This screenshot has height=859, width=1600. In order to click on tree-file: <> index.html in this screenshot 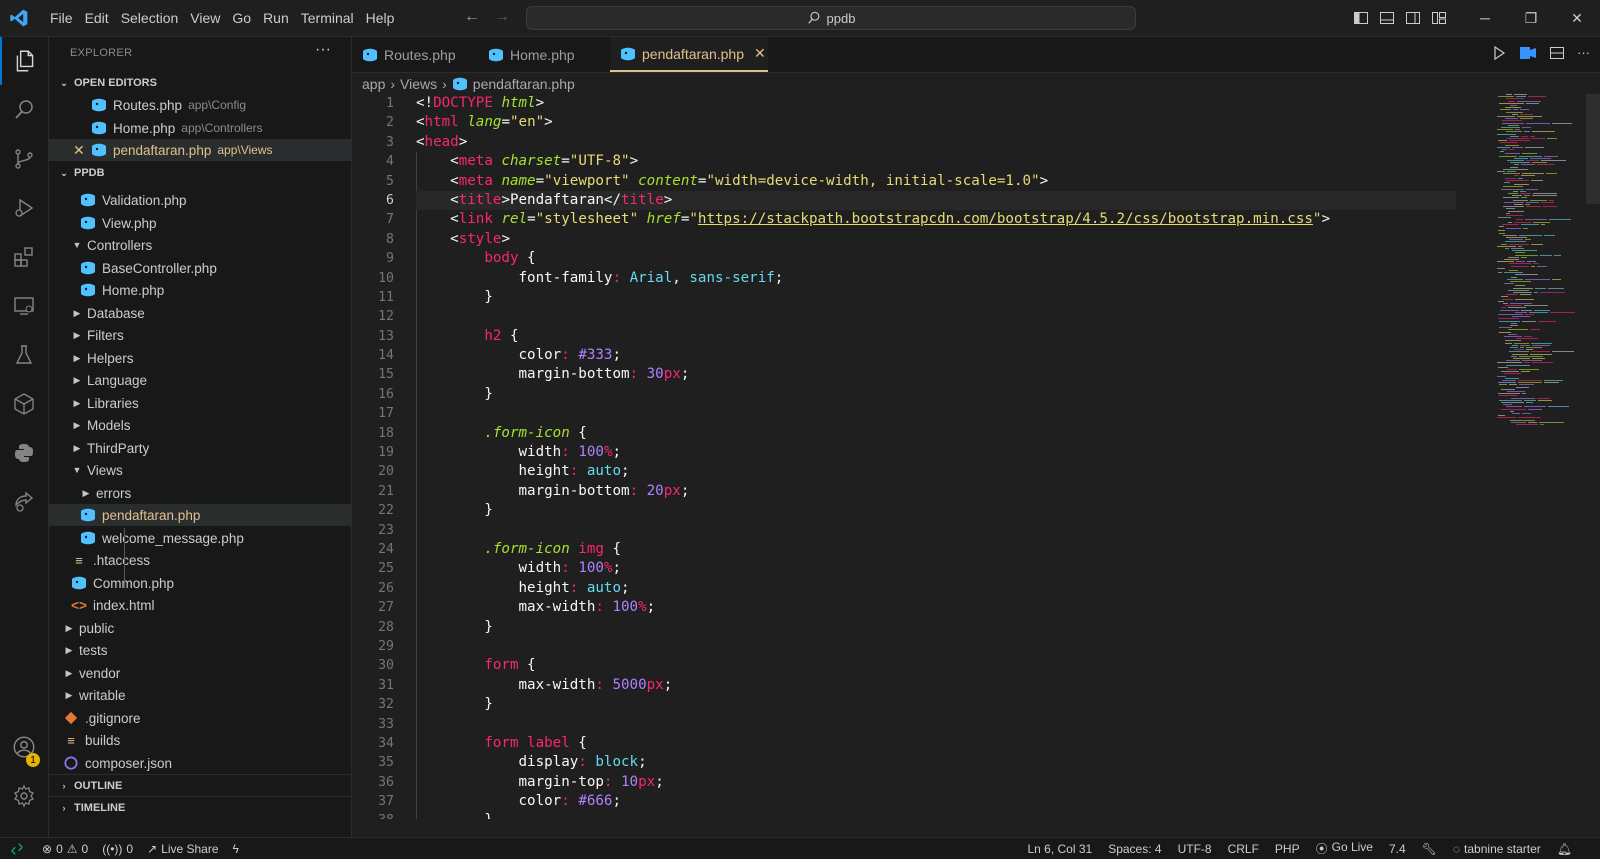, I will do `click(200, 605)`.